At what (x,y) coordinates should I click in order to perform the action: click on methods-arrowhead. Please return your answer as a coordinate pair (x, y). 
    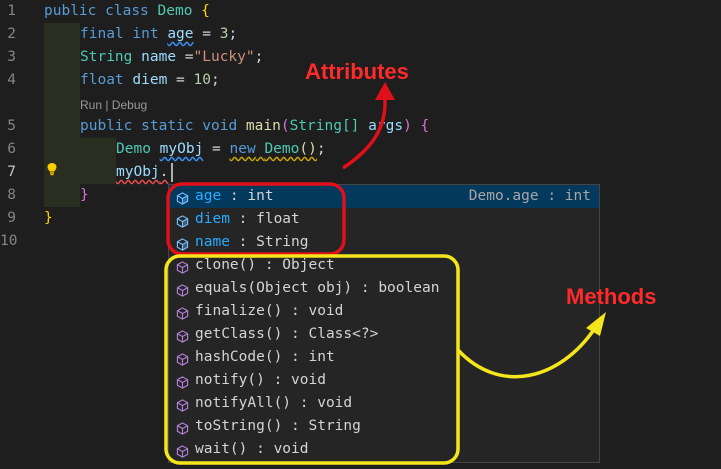
    Looking at the image, I should click on (596, 324).